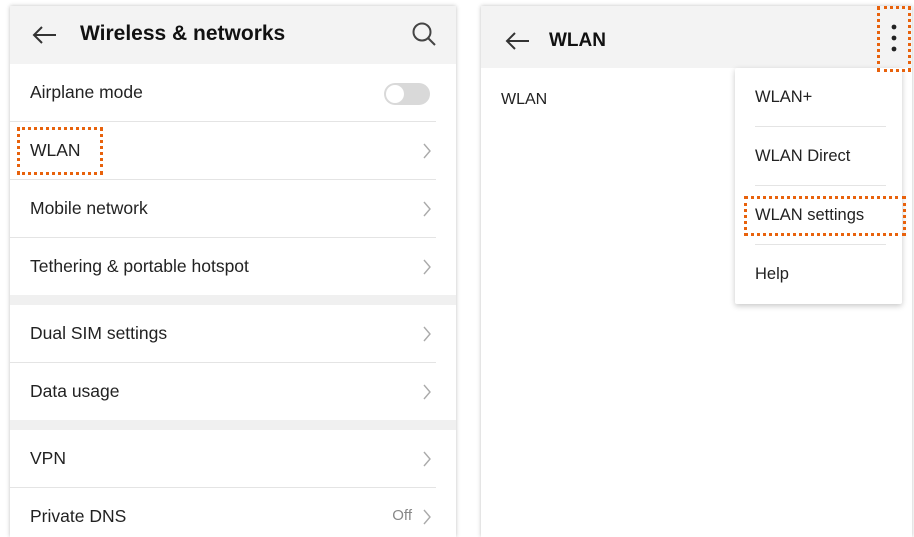 This screenshot has width=914, height=537. Describe the element at coordinates (820, 274) in the screenshot. I see `menu-item-help: Help` at that location.